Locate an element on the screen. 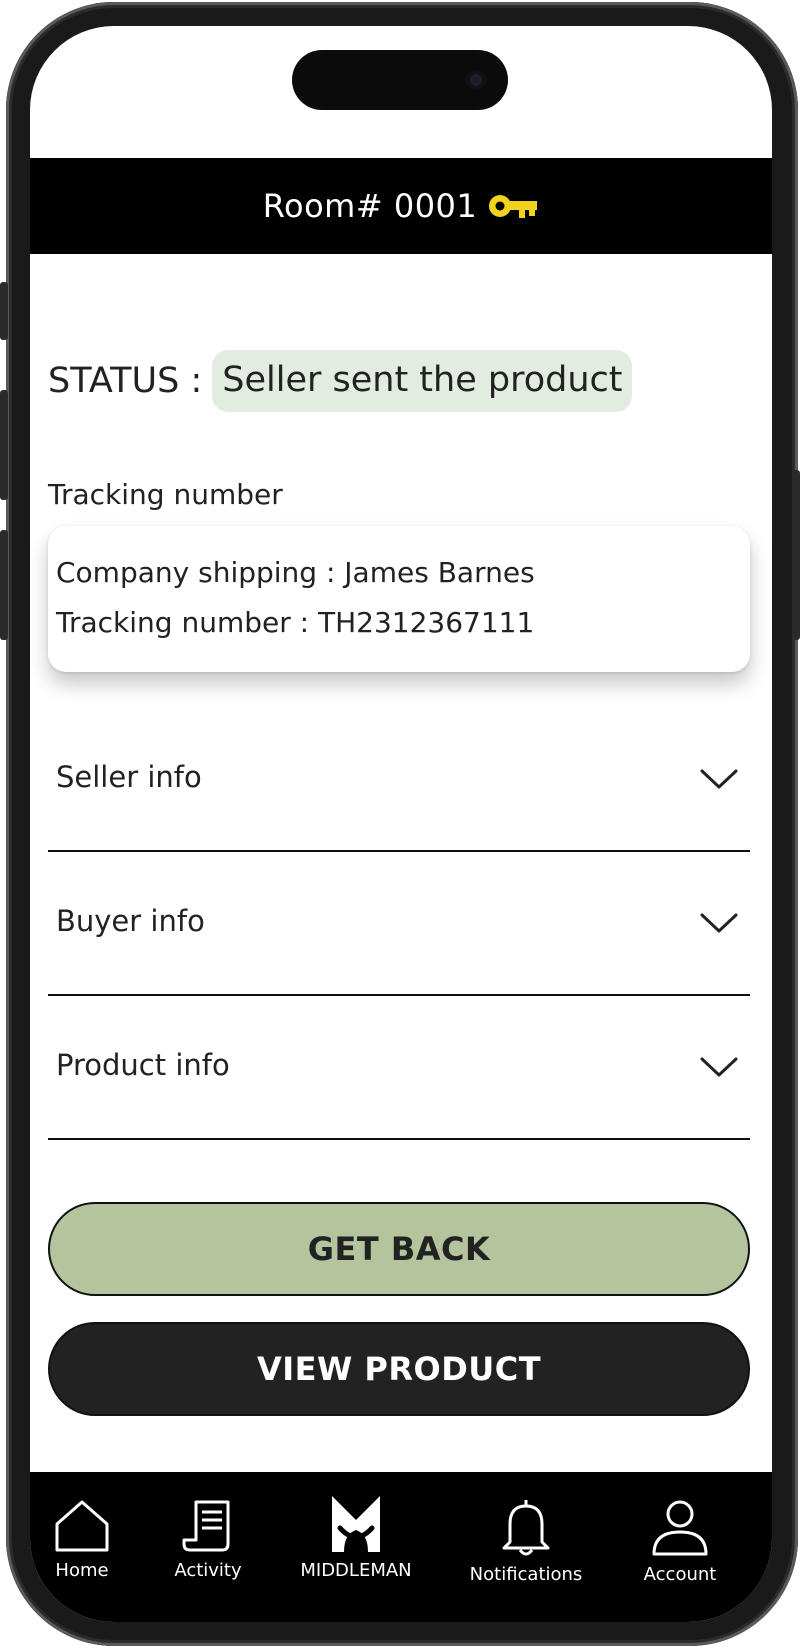  key-icon is located at coordinates (513, 206).